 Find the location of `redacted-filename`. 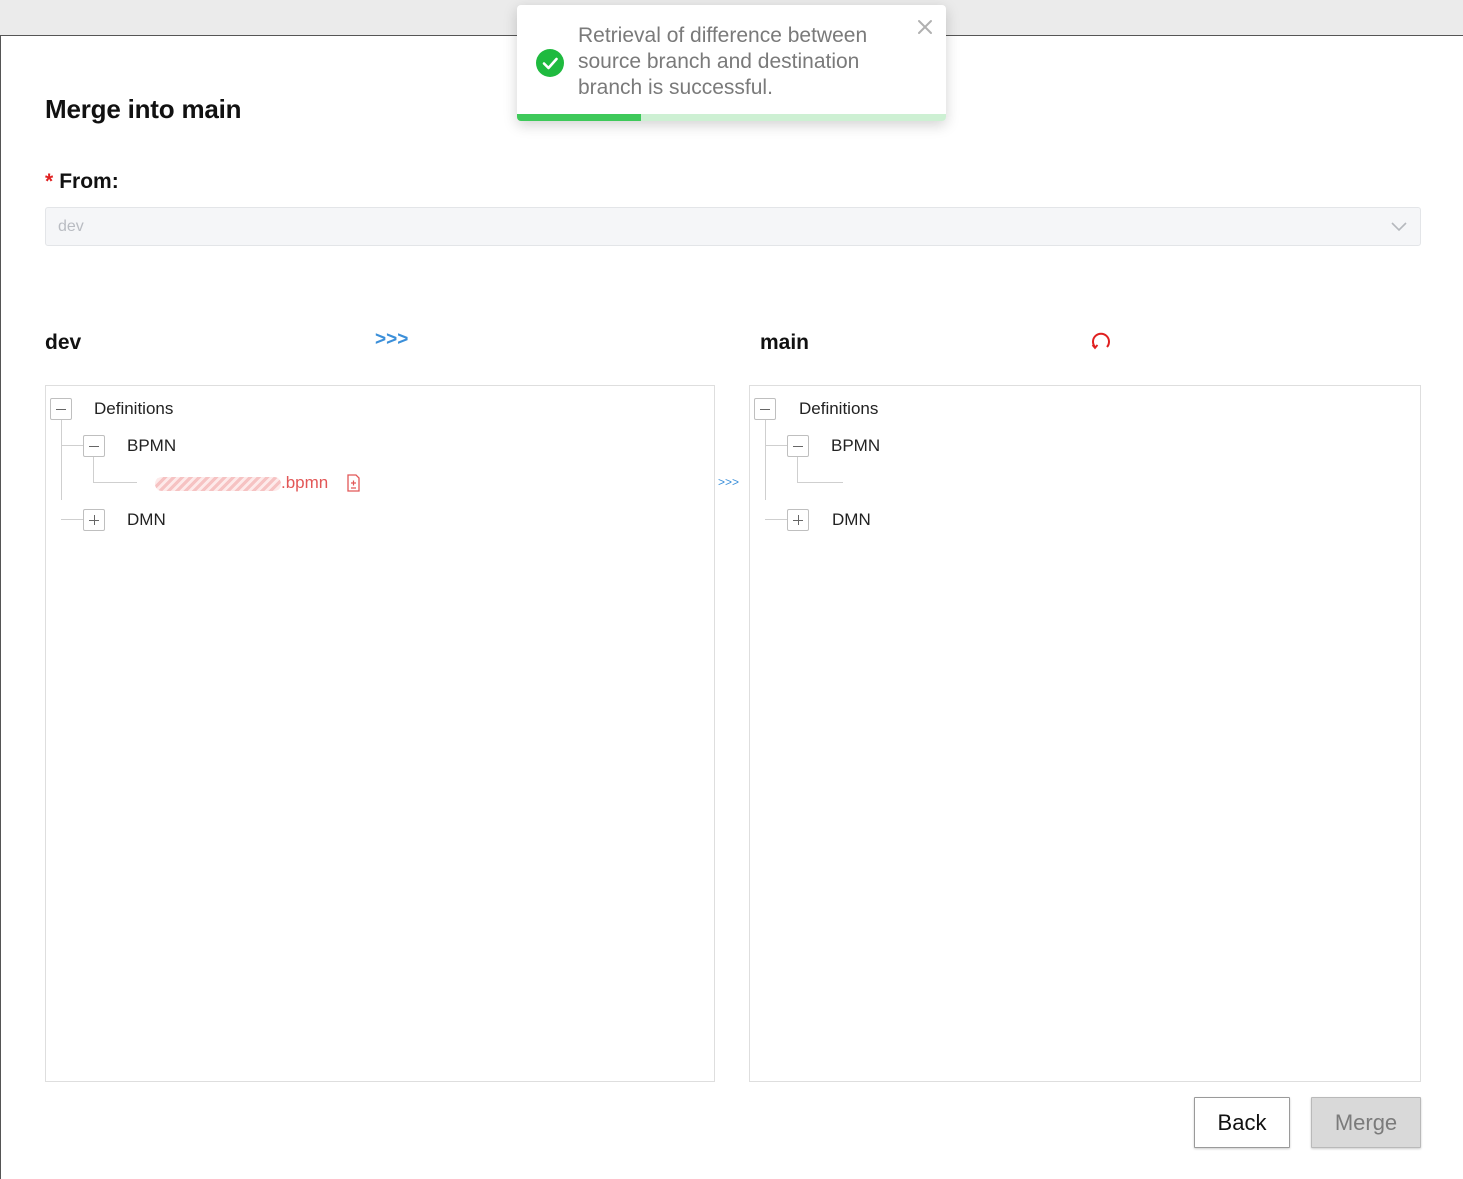

redacted-filename is located at coordinates (218, 484).